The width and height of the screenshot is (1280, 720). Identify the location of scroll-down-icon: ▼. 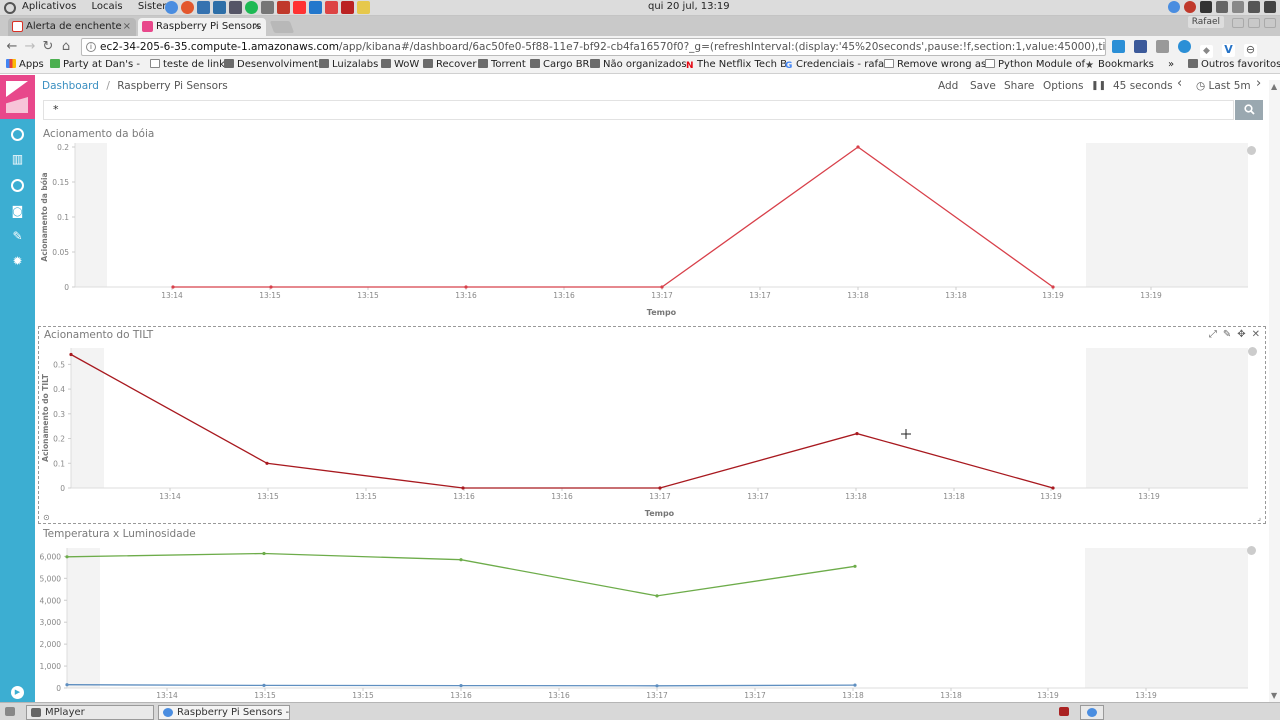
(1274, 695).